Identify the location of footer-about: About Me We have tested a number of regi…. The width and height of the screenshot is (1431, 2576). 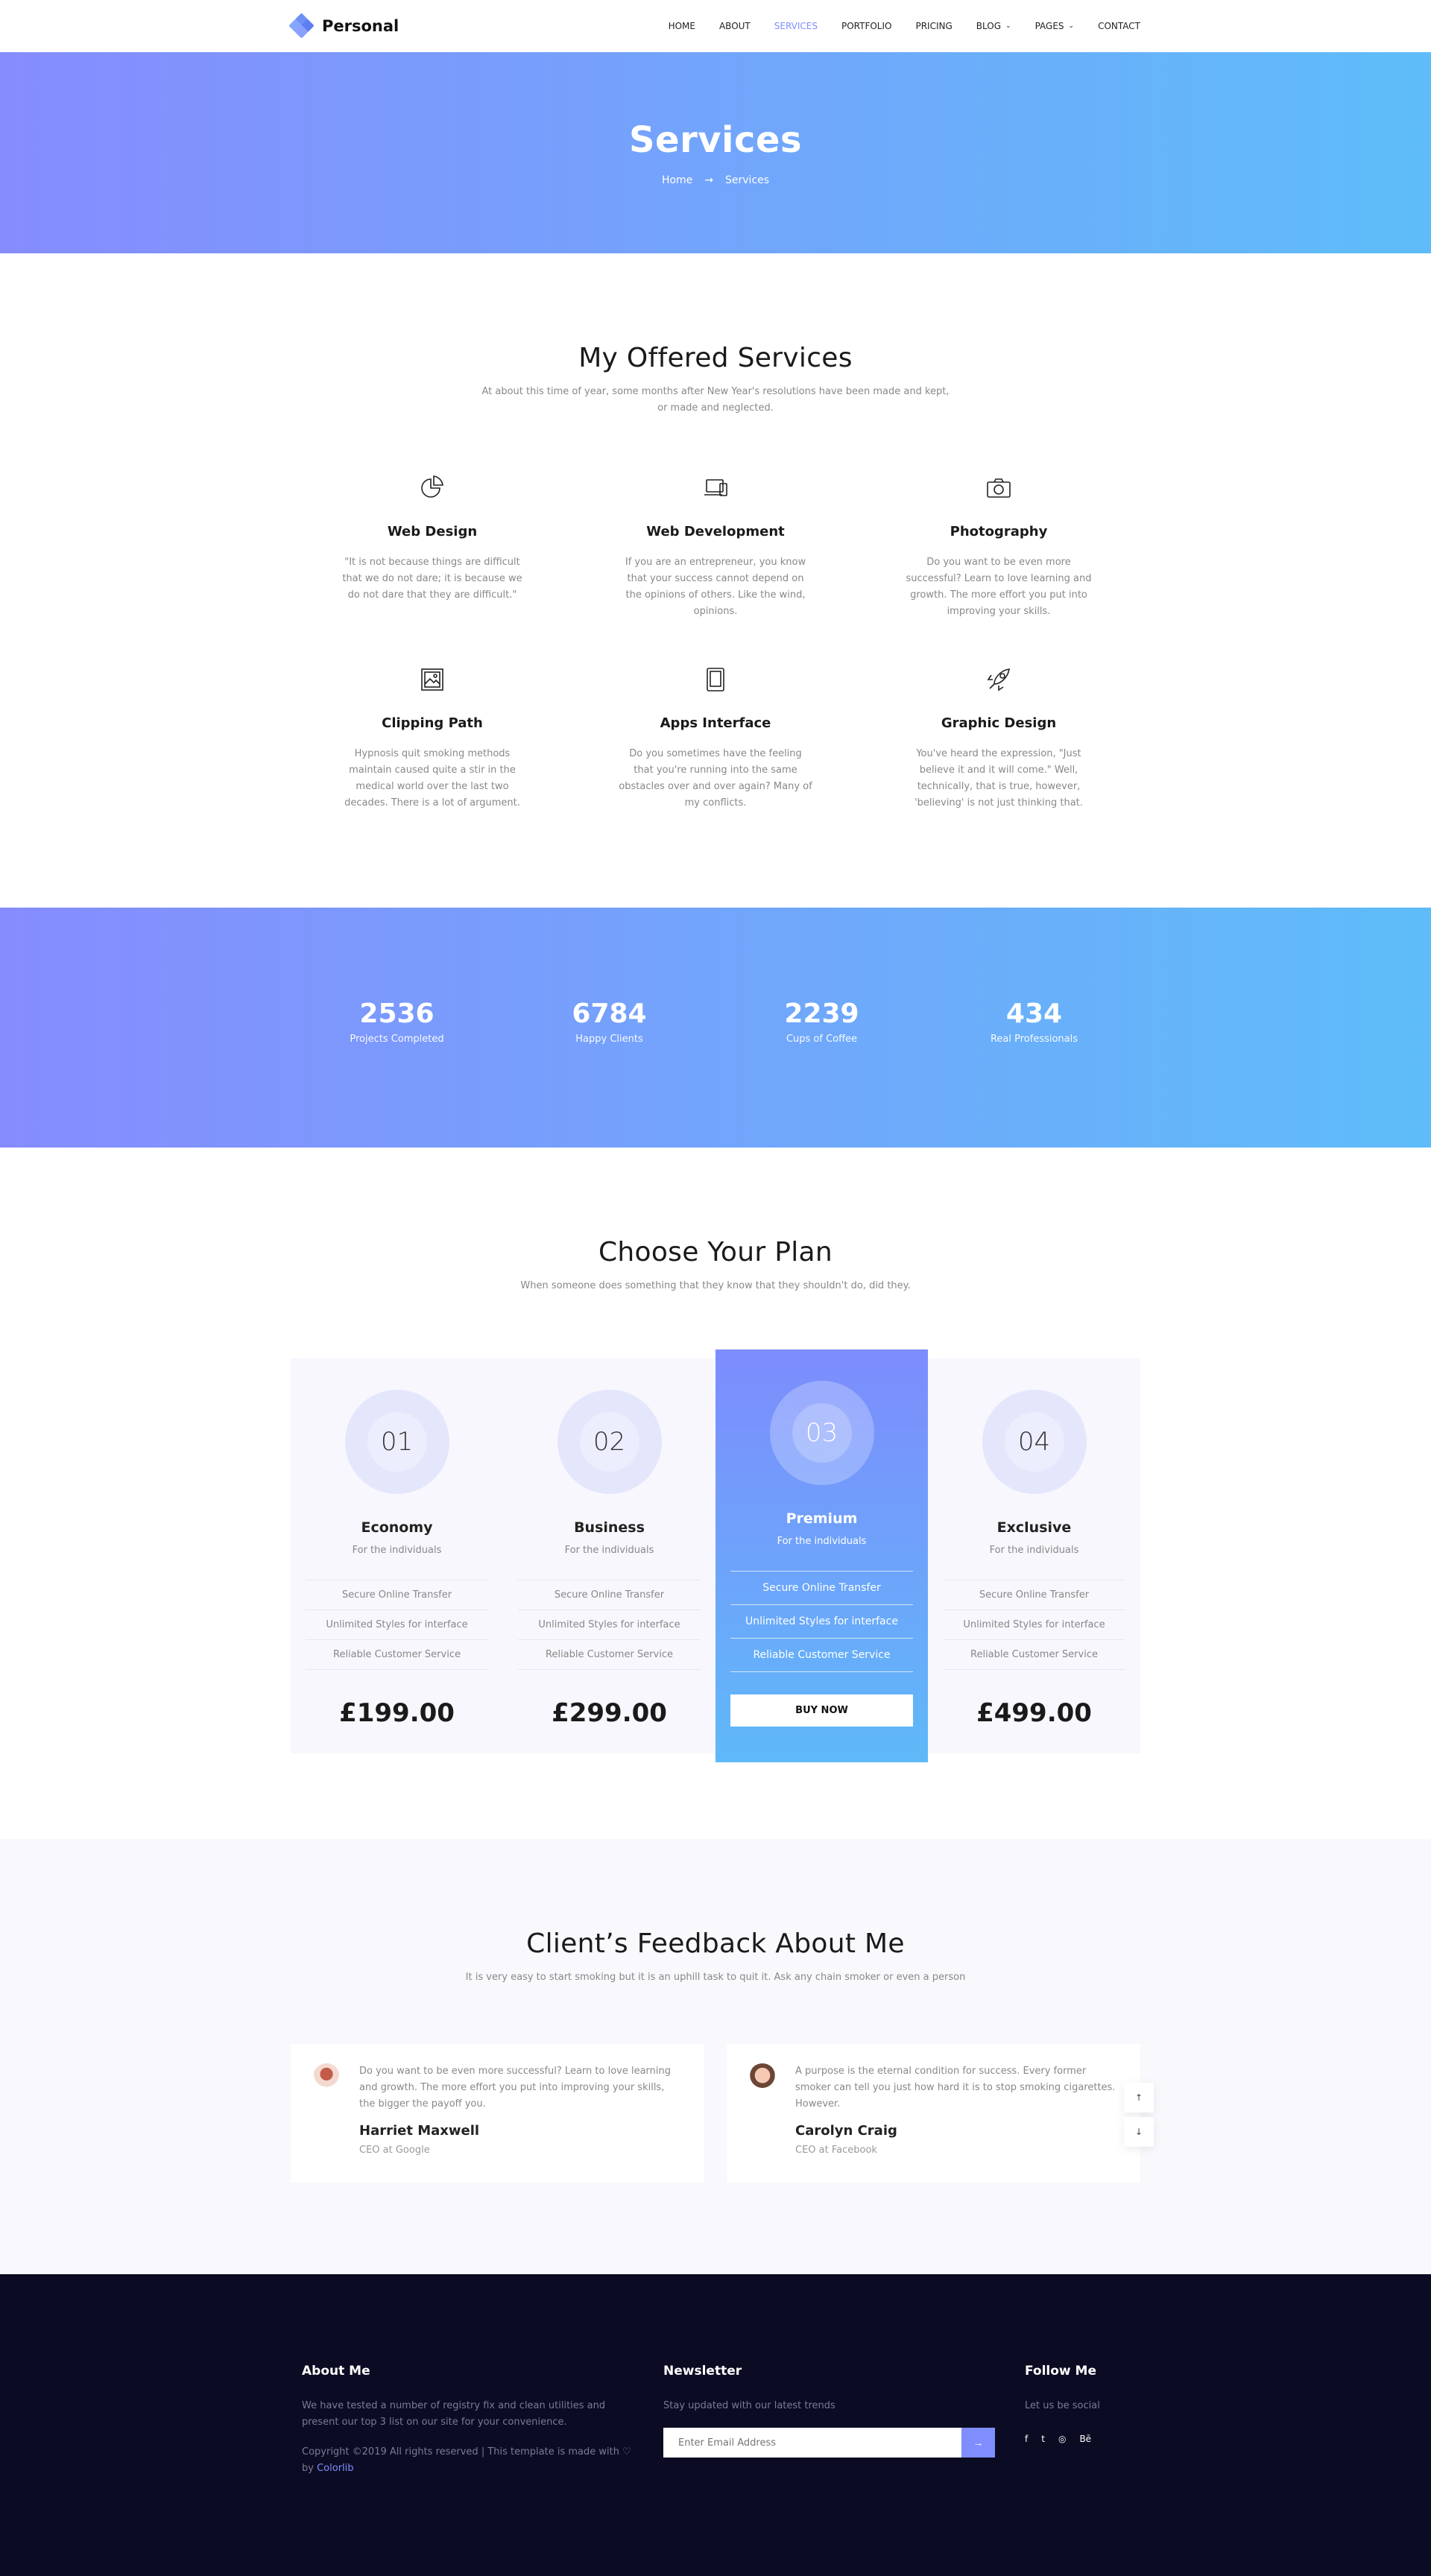
(468, 2420).